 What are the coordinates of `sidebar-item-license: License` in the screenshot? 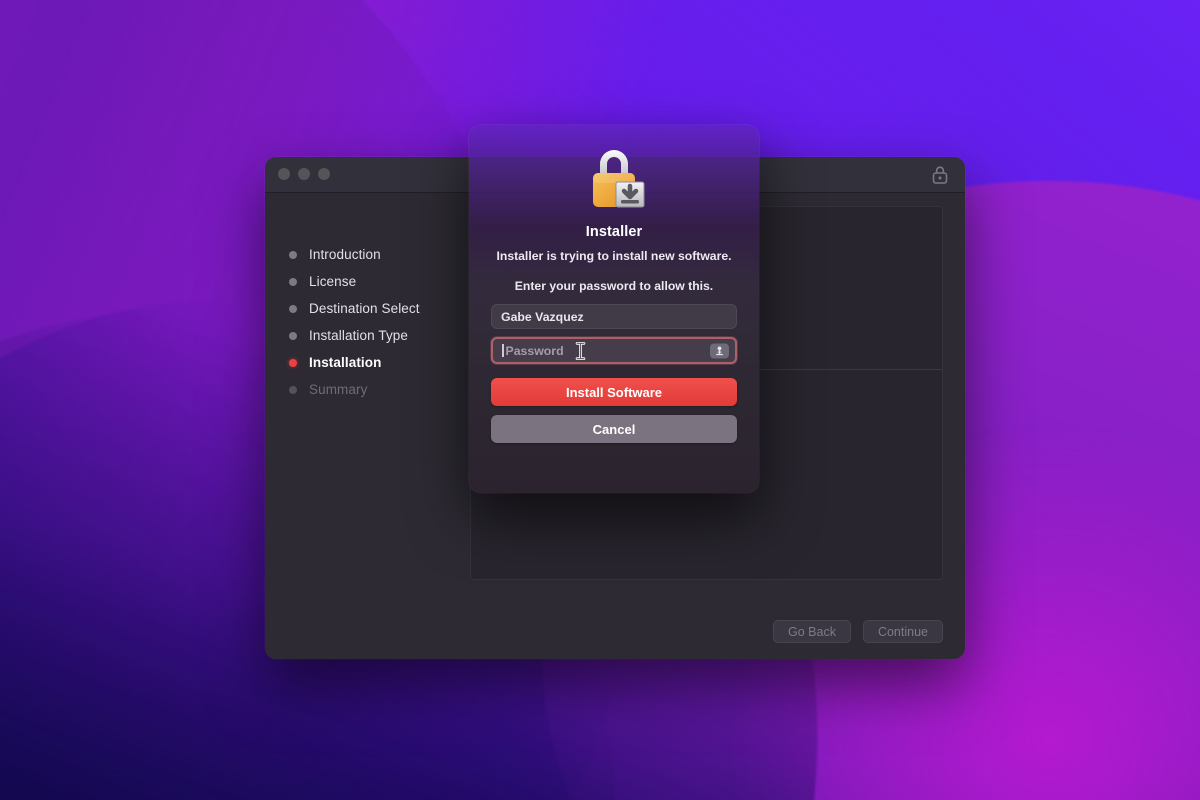 It's located at (379, 281).